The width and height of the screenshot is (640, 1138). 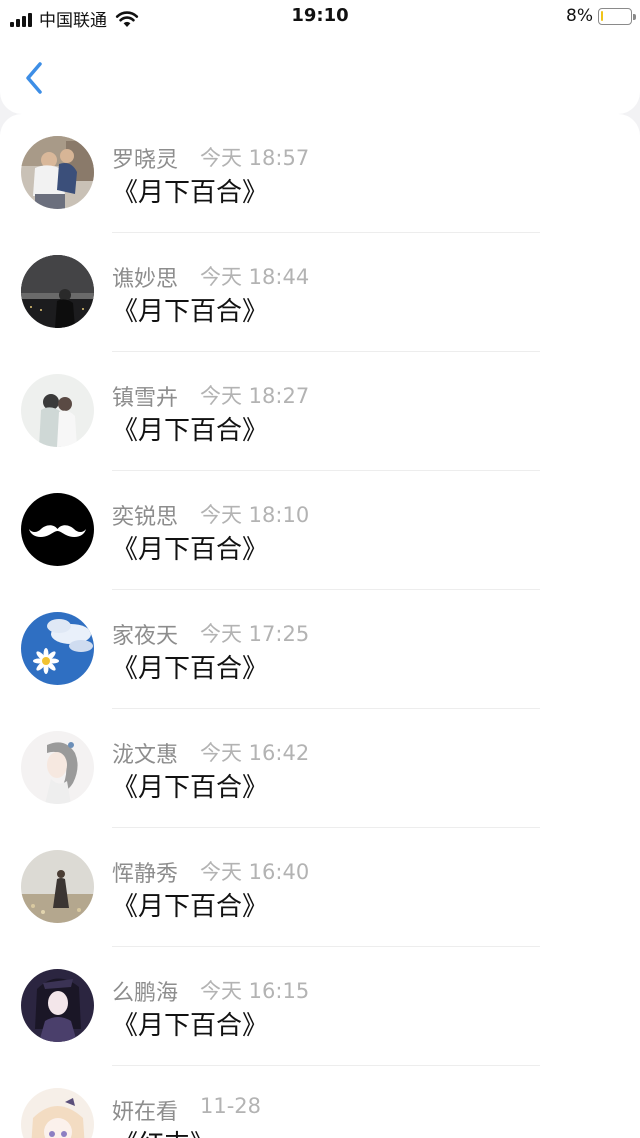 What do you see at coordinates (320, 74) in the screenshot?
I see `nav-bar` at bounding box center [320, 74].